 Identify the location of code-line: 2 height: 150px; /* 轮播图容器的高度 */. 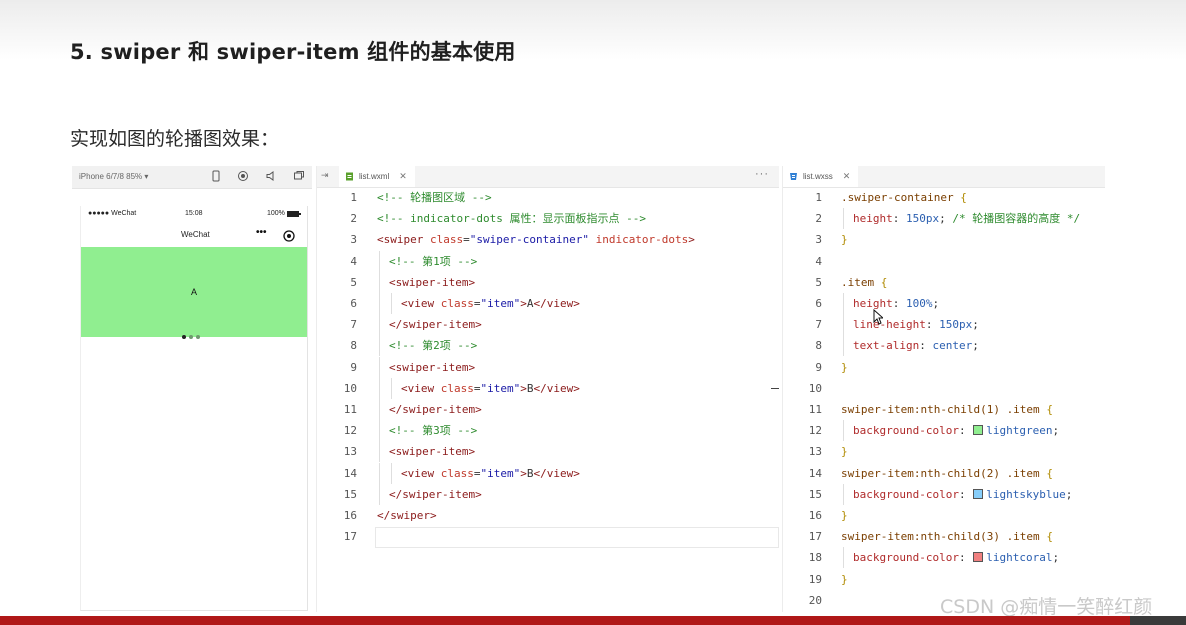
(944, 219).